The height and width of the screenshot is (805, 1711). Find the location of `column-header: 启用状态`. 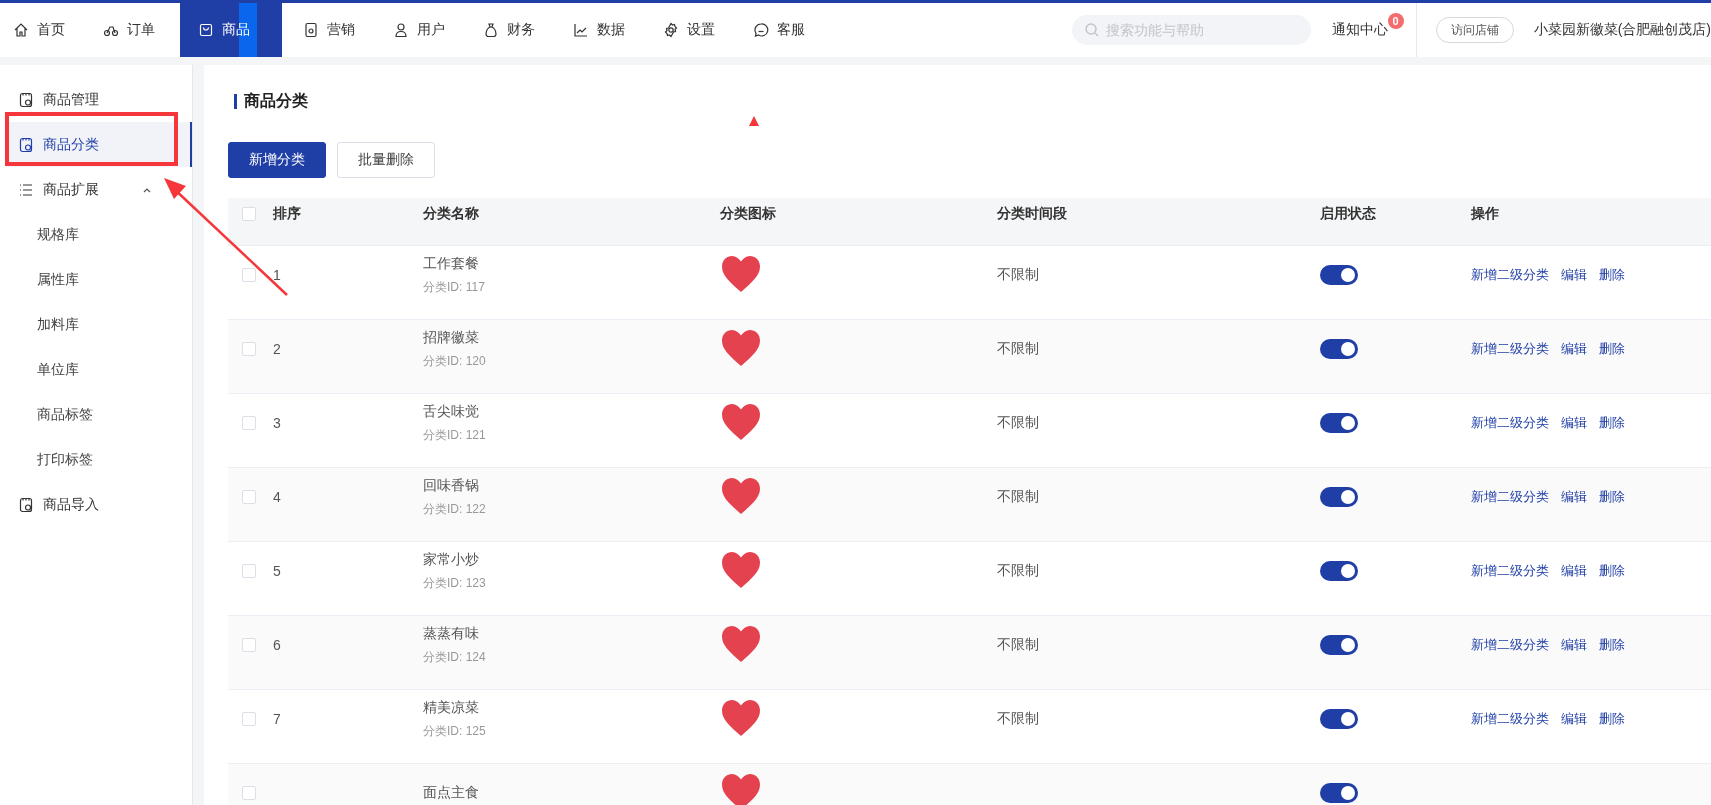

column-header: 启用状态 is located at coordinates (1348, 213).